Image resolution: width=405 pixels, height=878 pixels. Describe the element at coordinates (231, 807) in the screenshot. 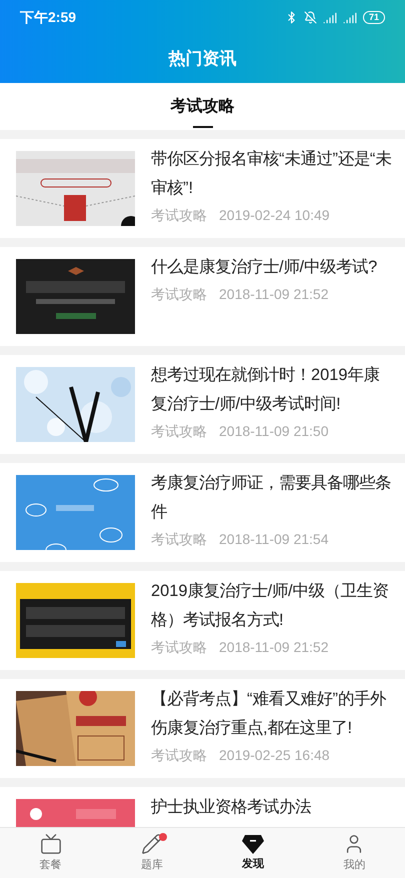

I see `article-title: 护士执业资格考试办法` at that location.